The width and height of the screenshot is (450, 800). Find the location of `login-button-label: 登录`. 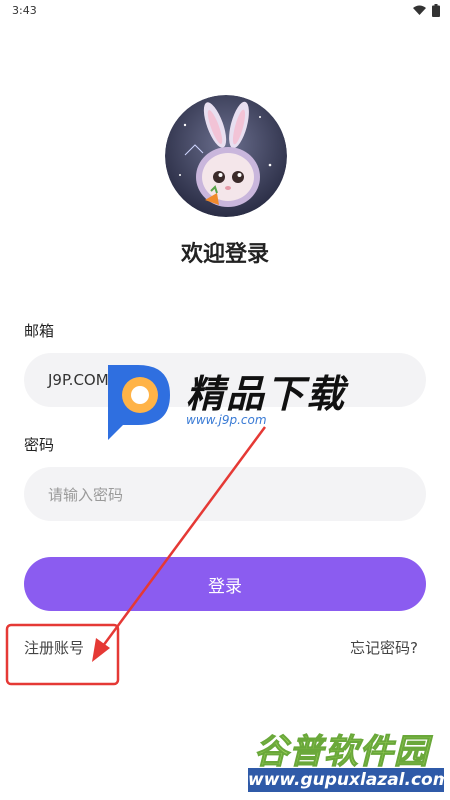

login-button-label: 登录 is located at coordinates (225, 586).